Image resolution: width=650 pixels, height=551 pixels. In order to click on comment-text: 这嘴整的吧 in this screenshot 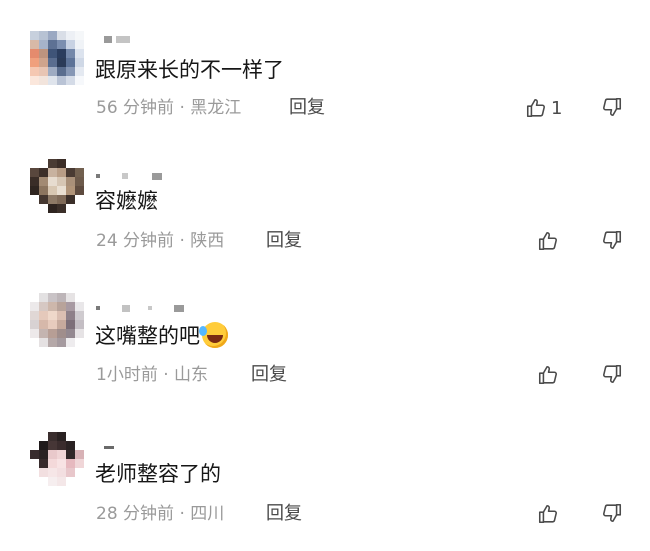, I will do `click(161, 336)`.